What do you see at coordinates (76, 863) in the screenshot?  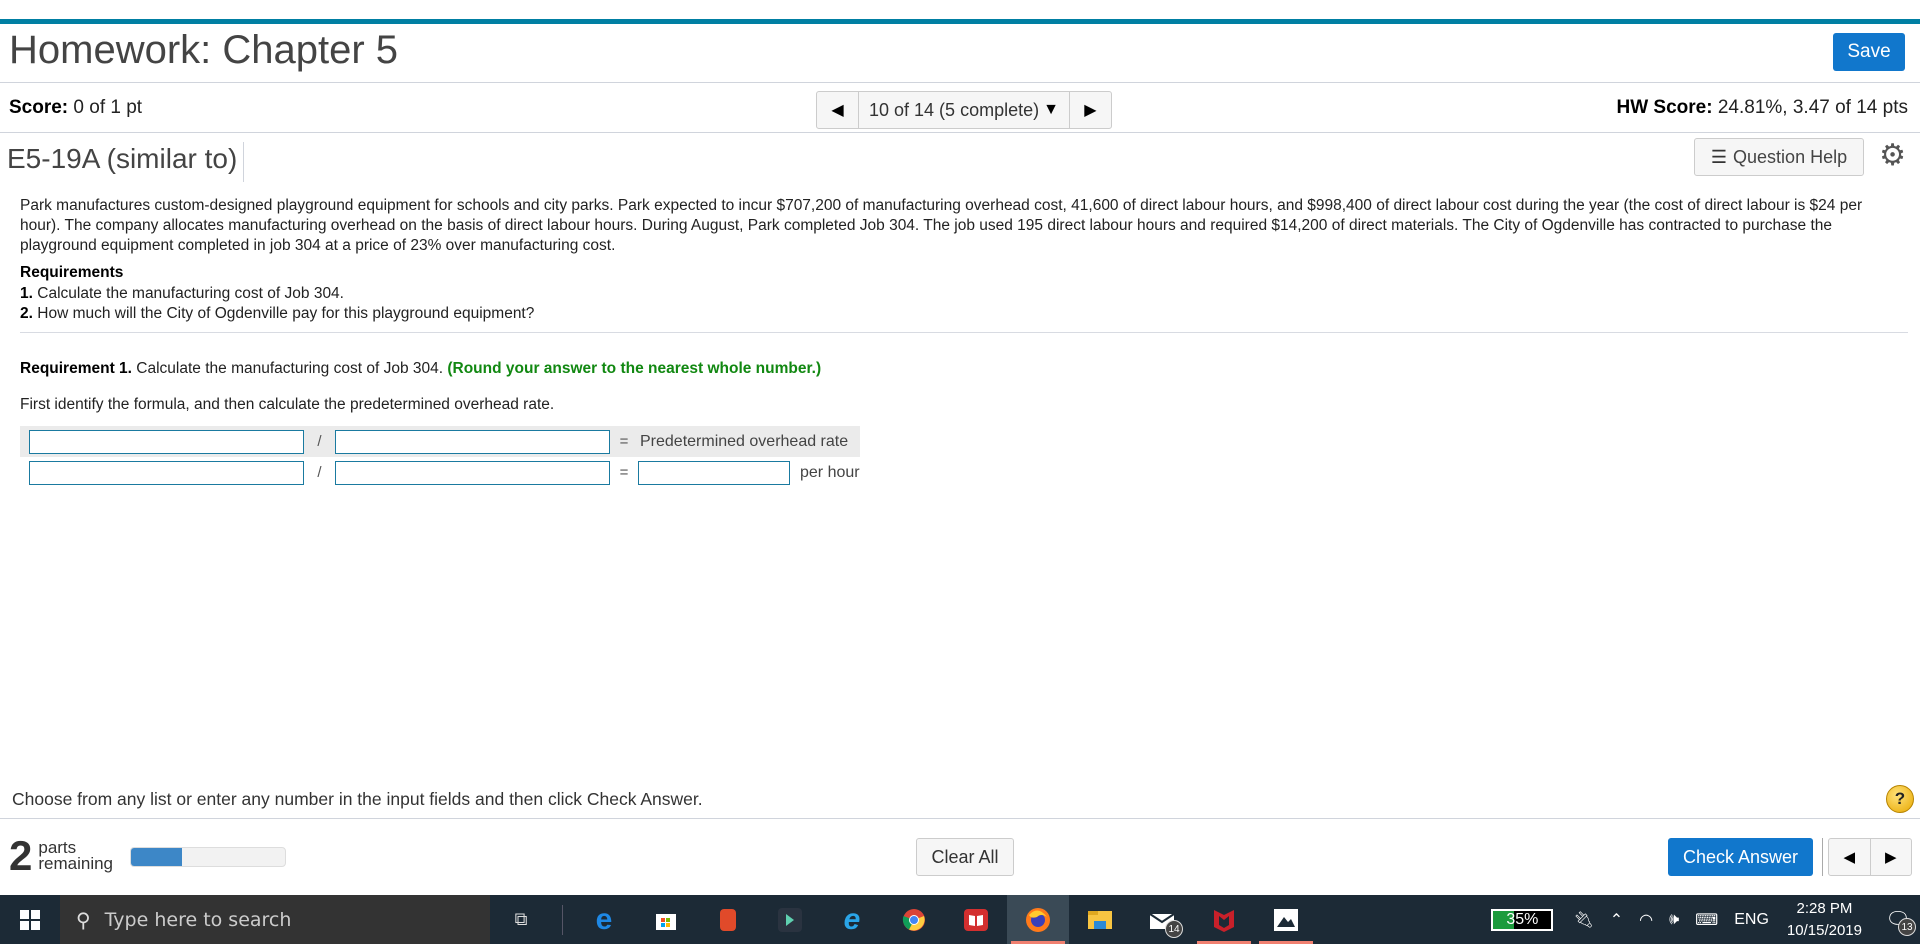 I see `parts-label-line2: remaining` at bounding box center [76, 863].